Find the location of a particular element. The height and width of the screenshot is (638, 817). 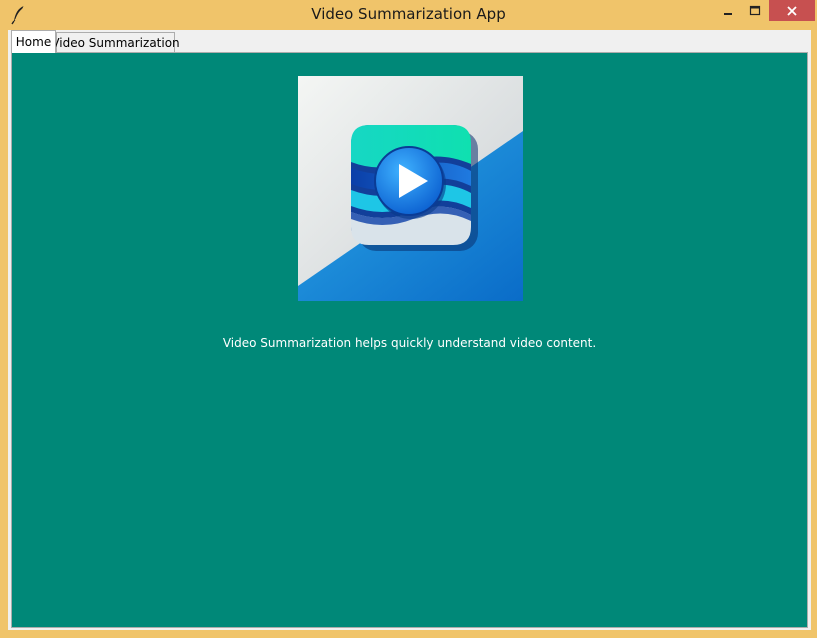

tab-home-label: Home is located at coordinates (33, 42).